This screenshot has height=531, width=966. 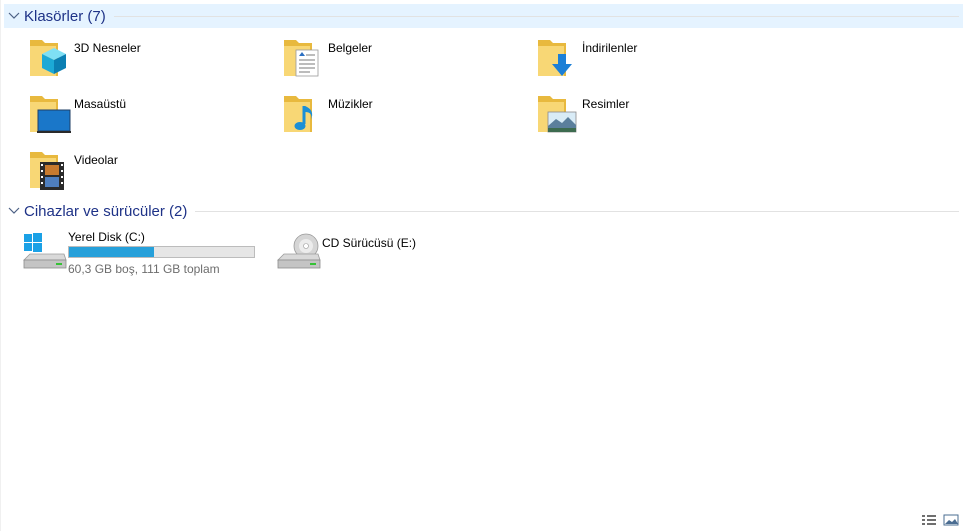 I want to click on windows-drive-icon, so click(x=45, y=251).